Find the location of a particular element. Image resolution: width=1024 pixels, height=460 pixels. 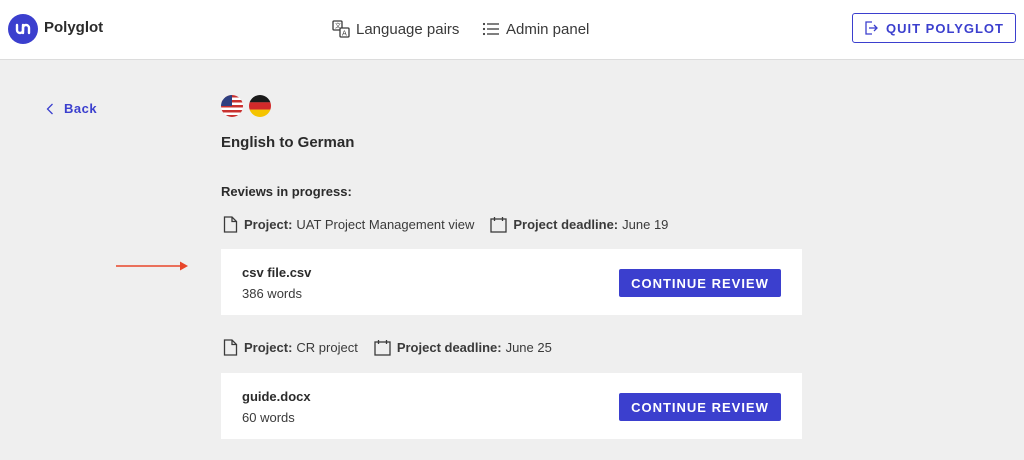

chevron-left-icon is located at coordinates (49, 108).